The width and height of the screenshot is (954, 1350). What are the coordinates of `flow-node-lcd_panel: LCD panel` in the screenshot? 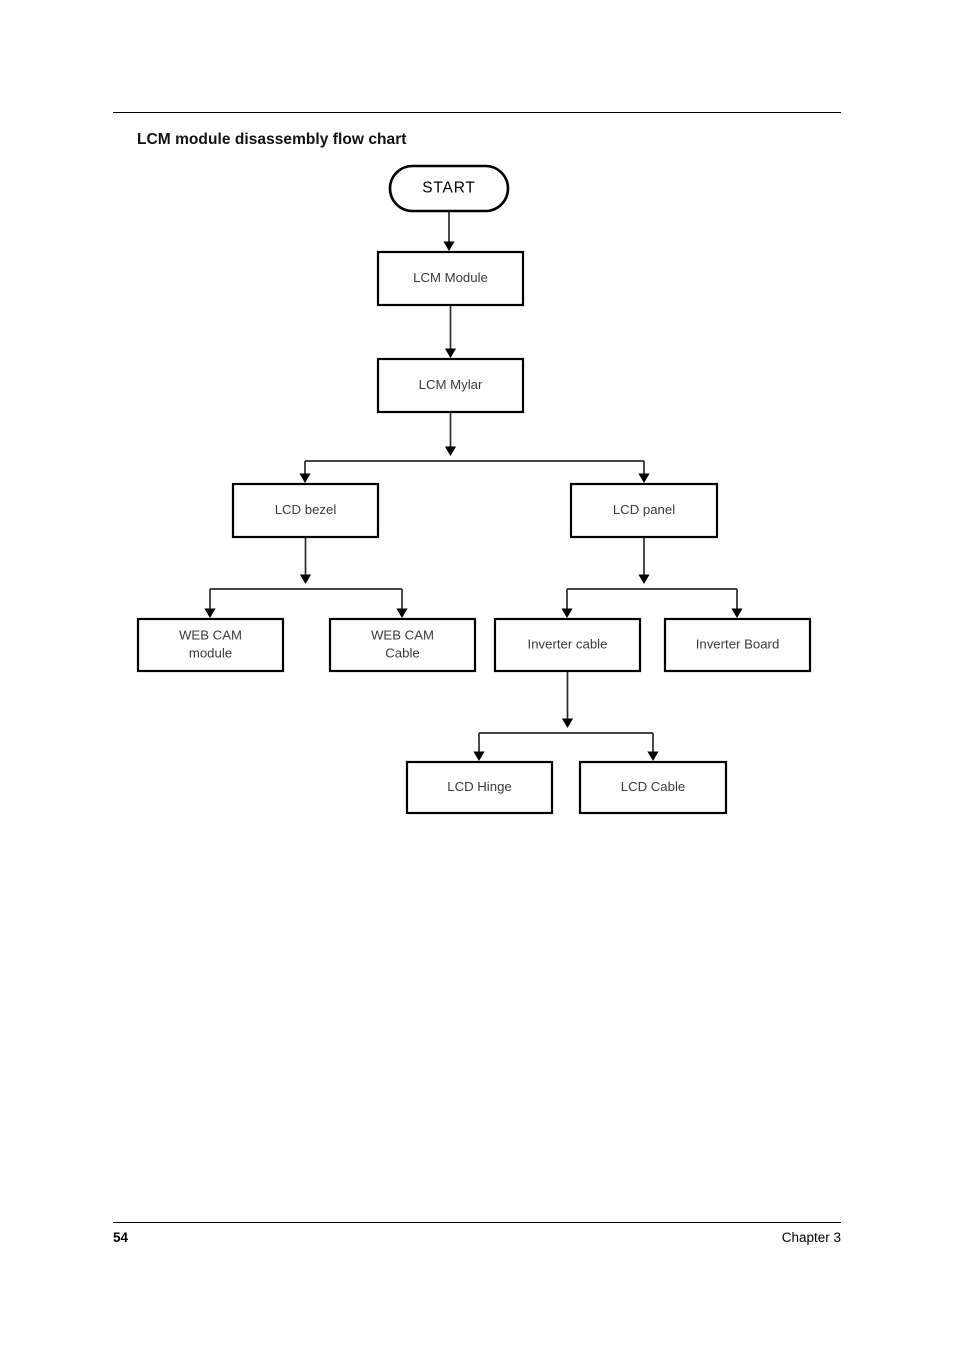 It's located at (644, 510).